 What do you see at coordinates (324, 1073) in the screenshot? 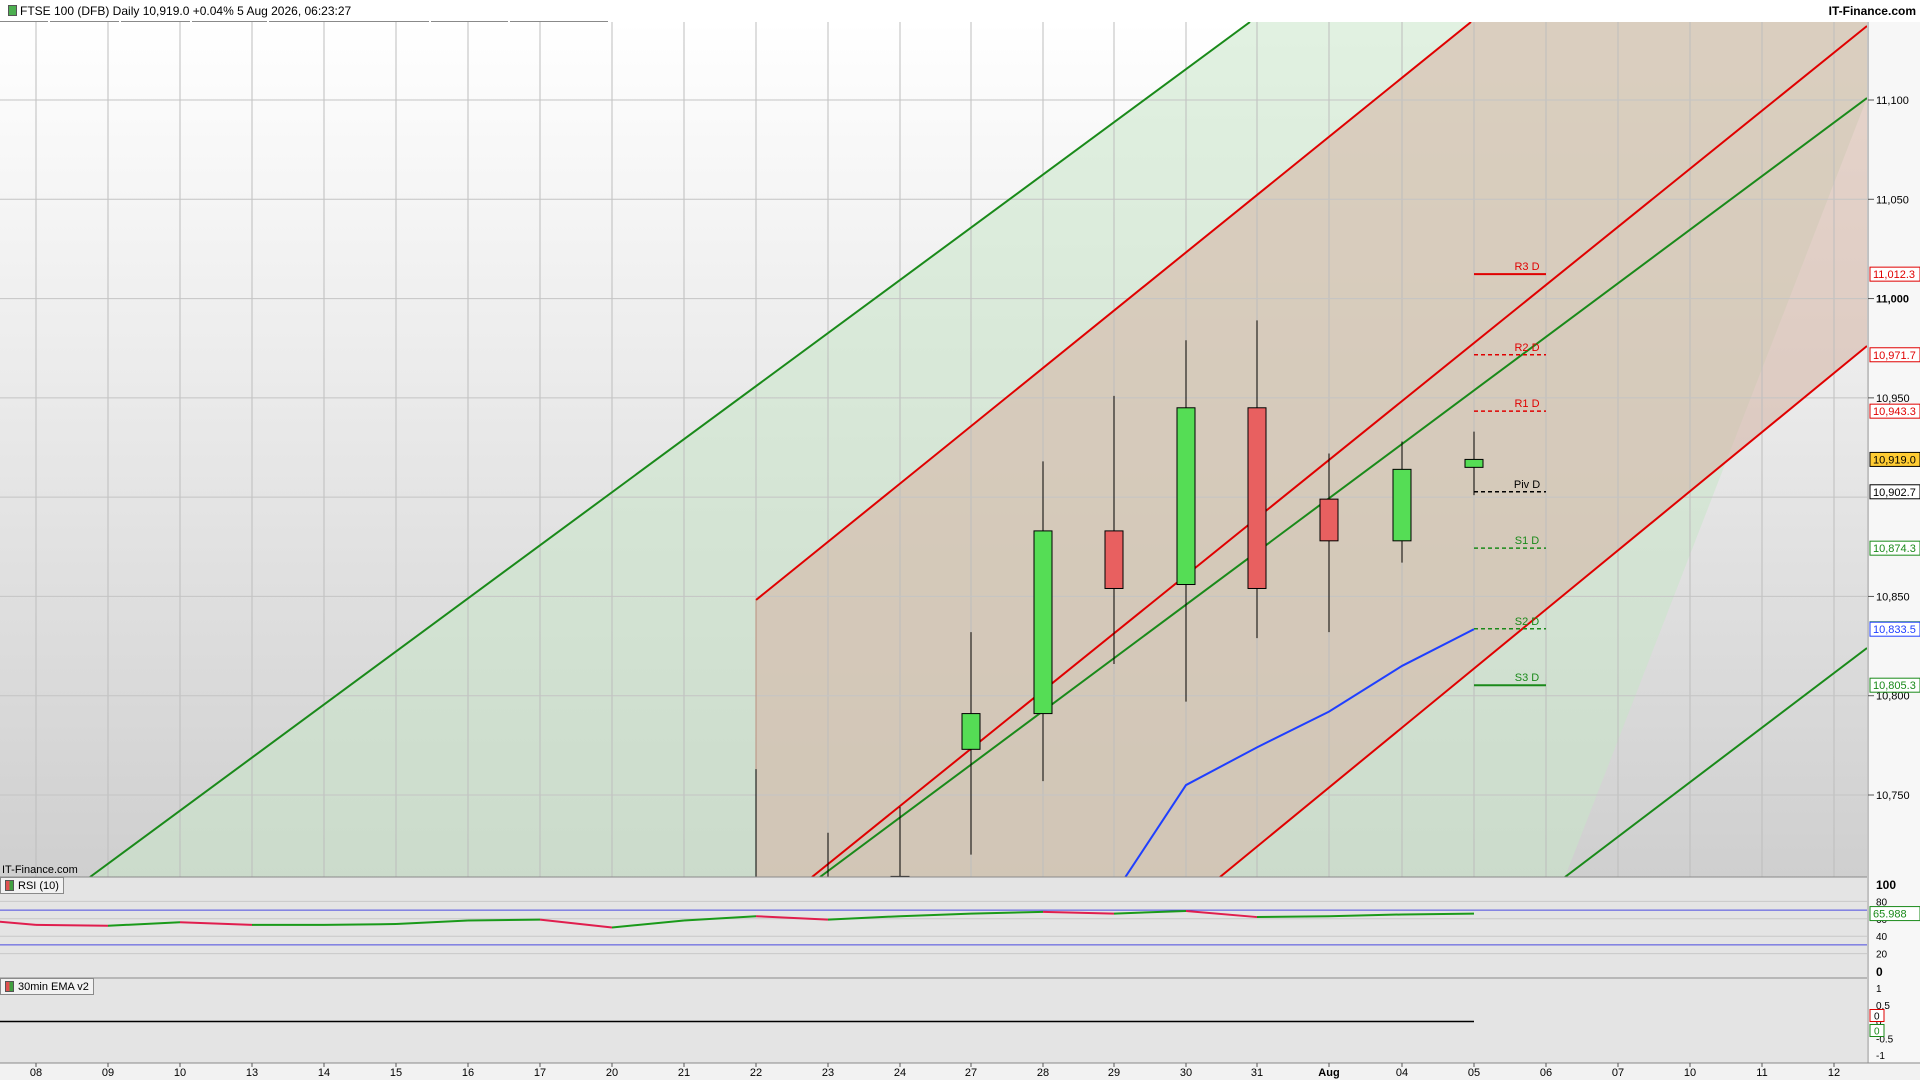
I see `x-tick-label: 14` at bounding box center [324, 1073].